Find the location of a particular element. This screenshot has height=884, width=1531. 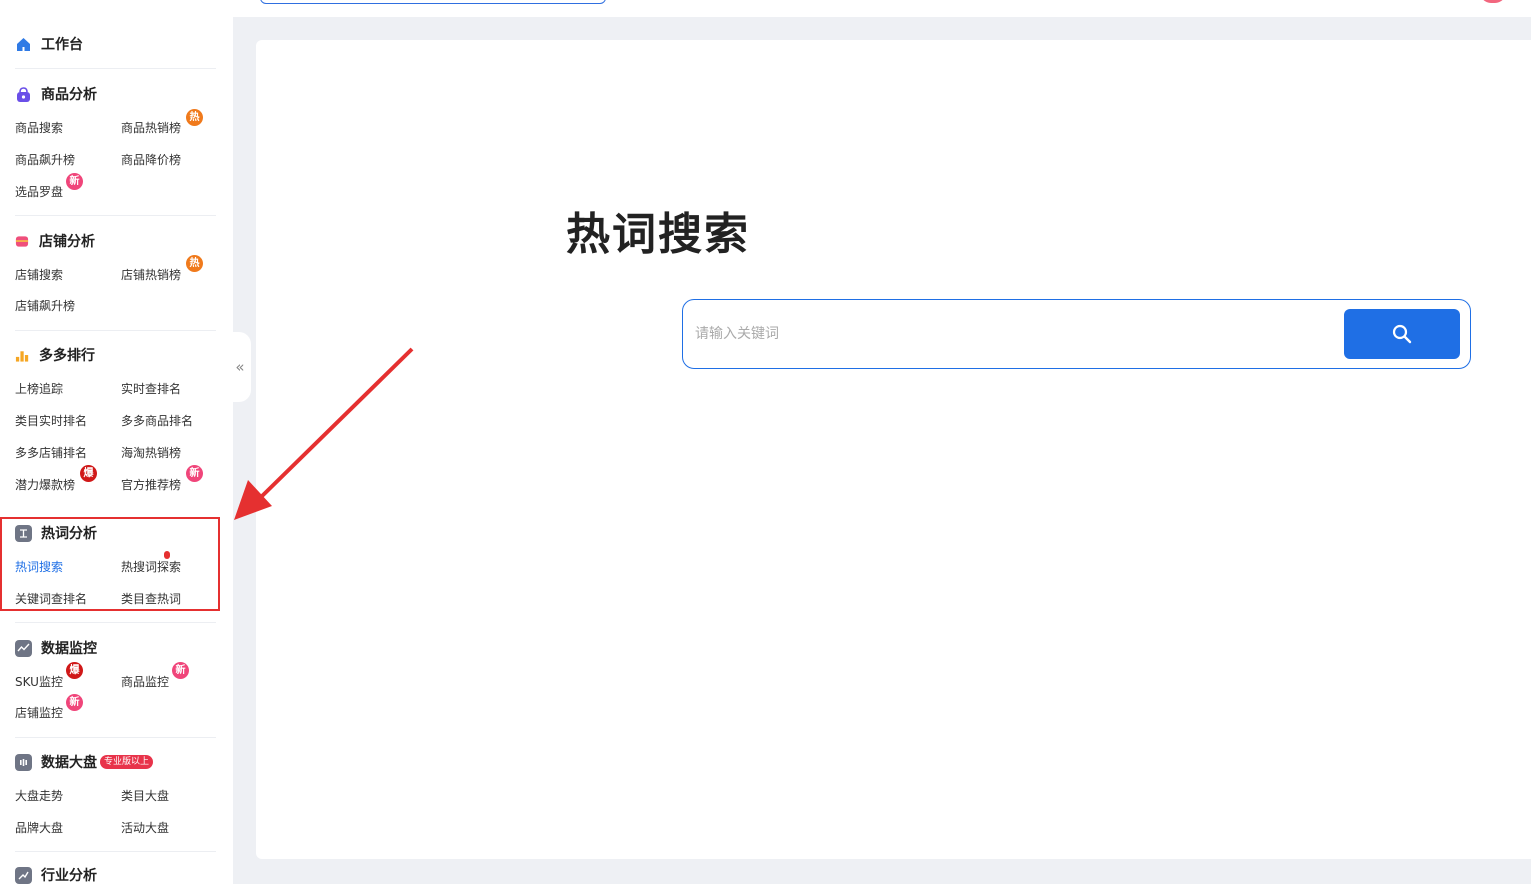

monitor-icon is located at coordinates (23, 648).